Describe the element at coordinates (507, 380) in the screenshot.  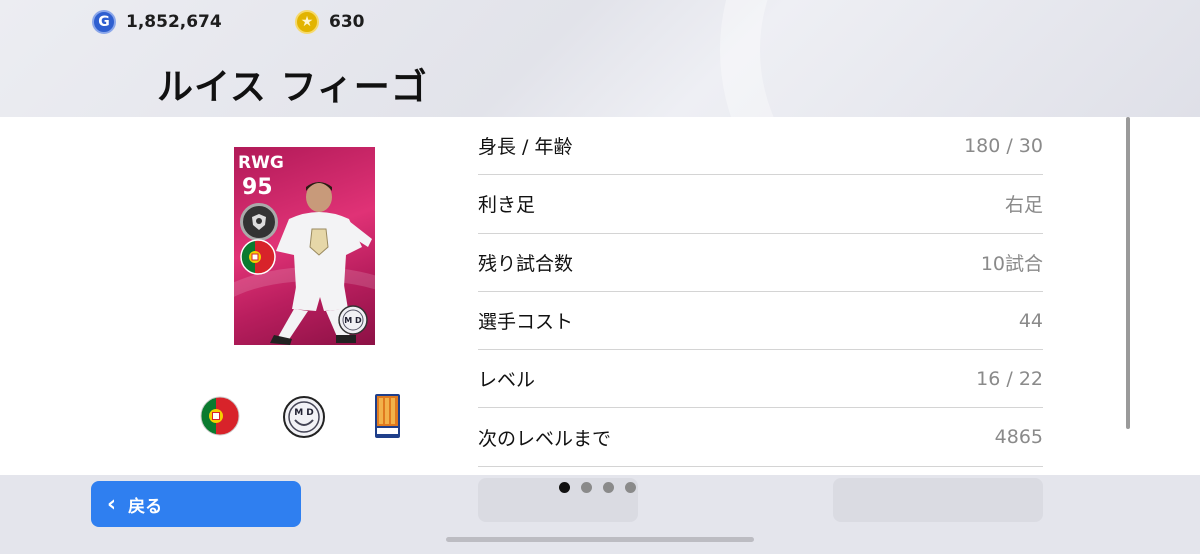
I see `info-label: レベル` at that location.